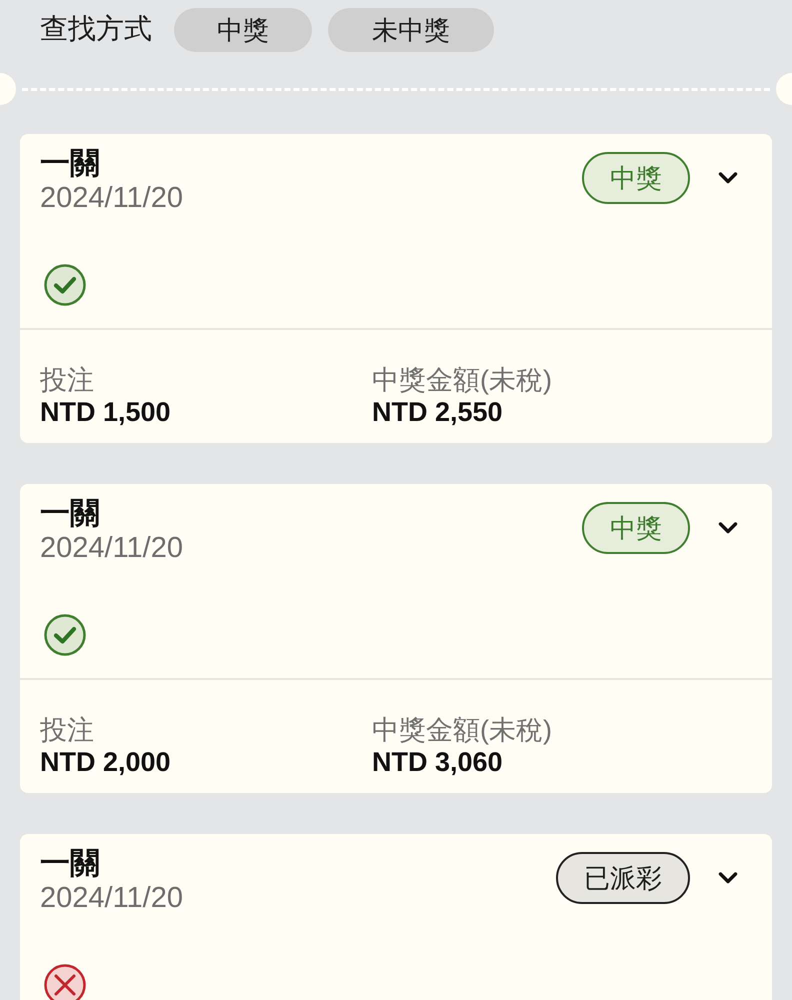 This screenshot has height=1000, width=792. I want to click on filter-option-button: 未中獎, so click(411, 30).